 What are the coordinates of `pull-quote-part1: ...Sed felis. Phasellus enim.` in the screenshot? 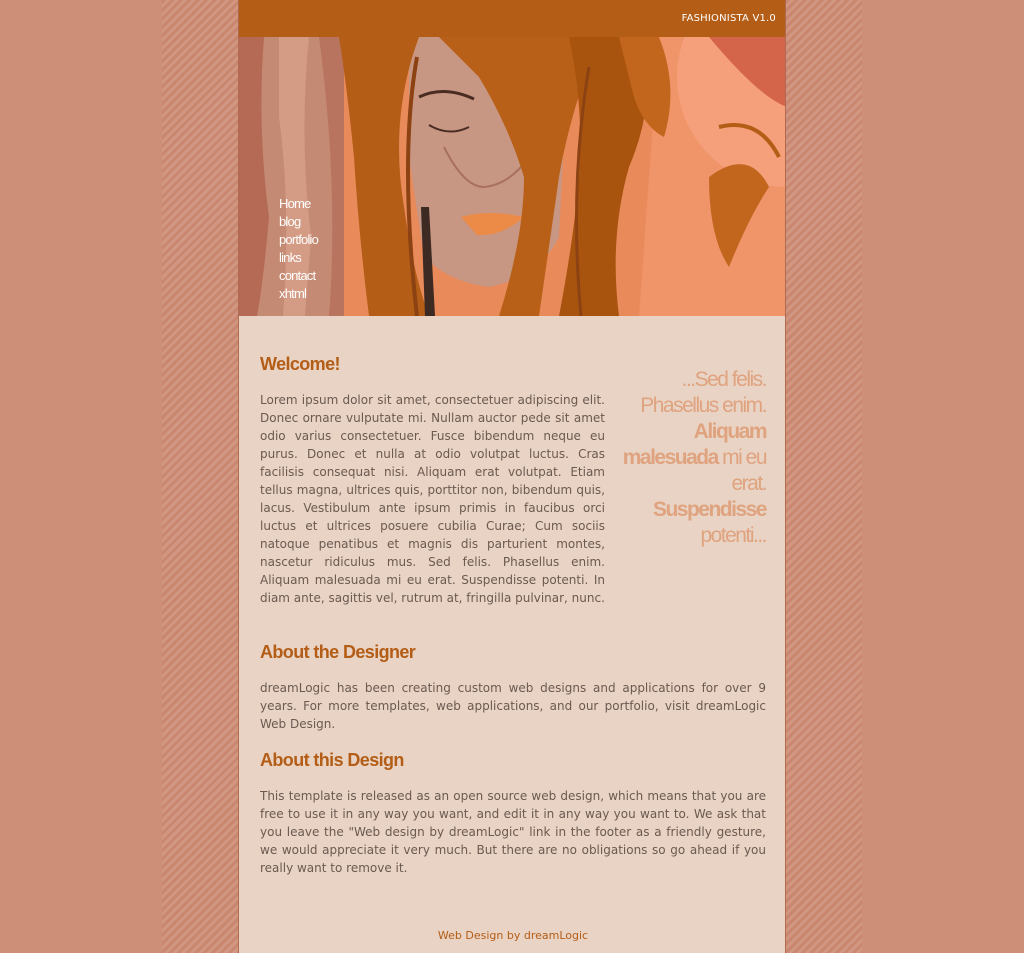 It's located at (703, 392).